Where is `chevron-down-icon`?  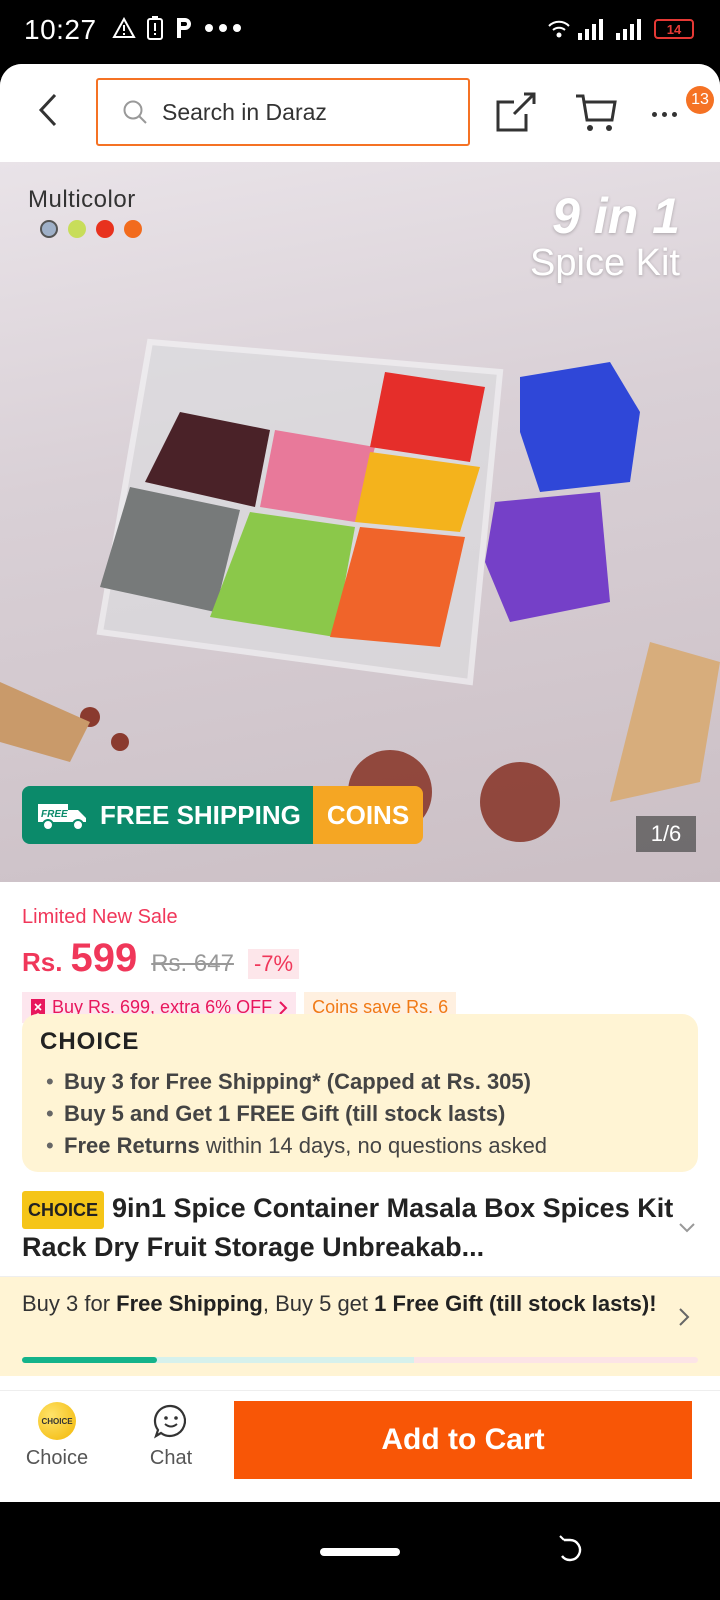
chevron-down-icon is located at coordinates (687, 1227).